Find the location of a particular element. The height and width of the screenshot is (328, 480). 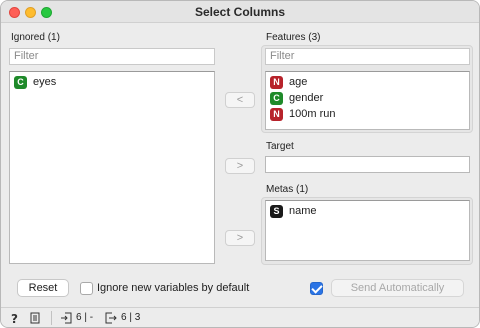

features-filter-input: Filter is located at coordinates (367, 56).